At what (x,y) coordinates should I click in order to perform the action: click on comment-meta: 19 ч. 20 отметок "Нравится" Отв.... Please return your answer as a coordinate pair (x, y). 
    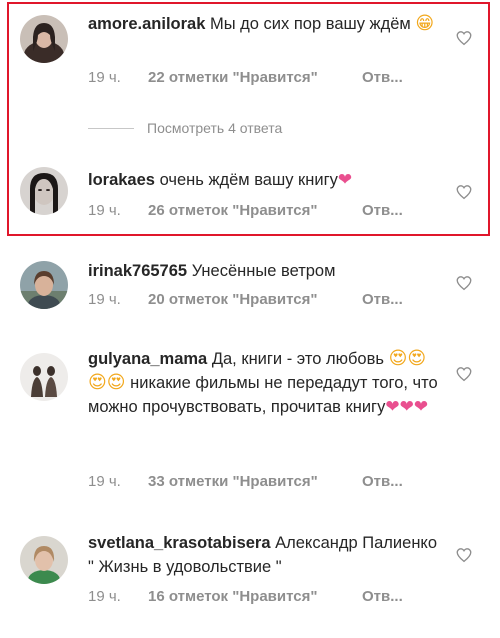
    Looking at the image, I should click on (245, 299).